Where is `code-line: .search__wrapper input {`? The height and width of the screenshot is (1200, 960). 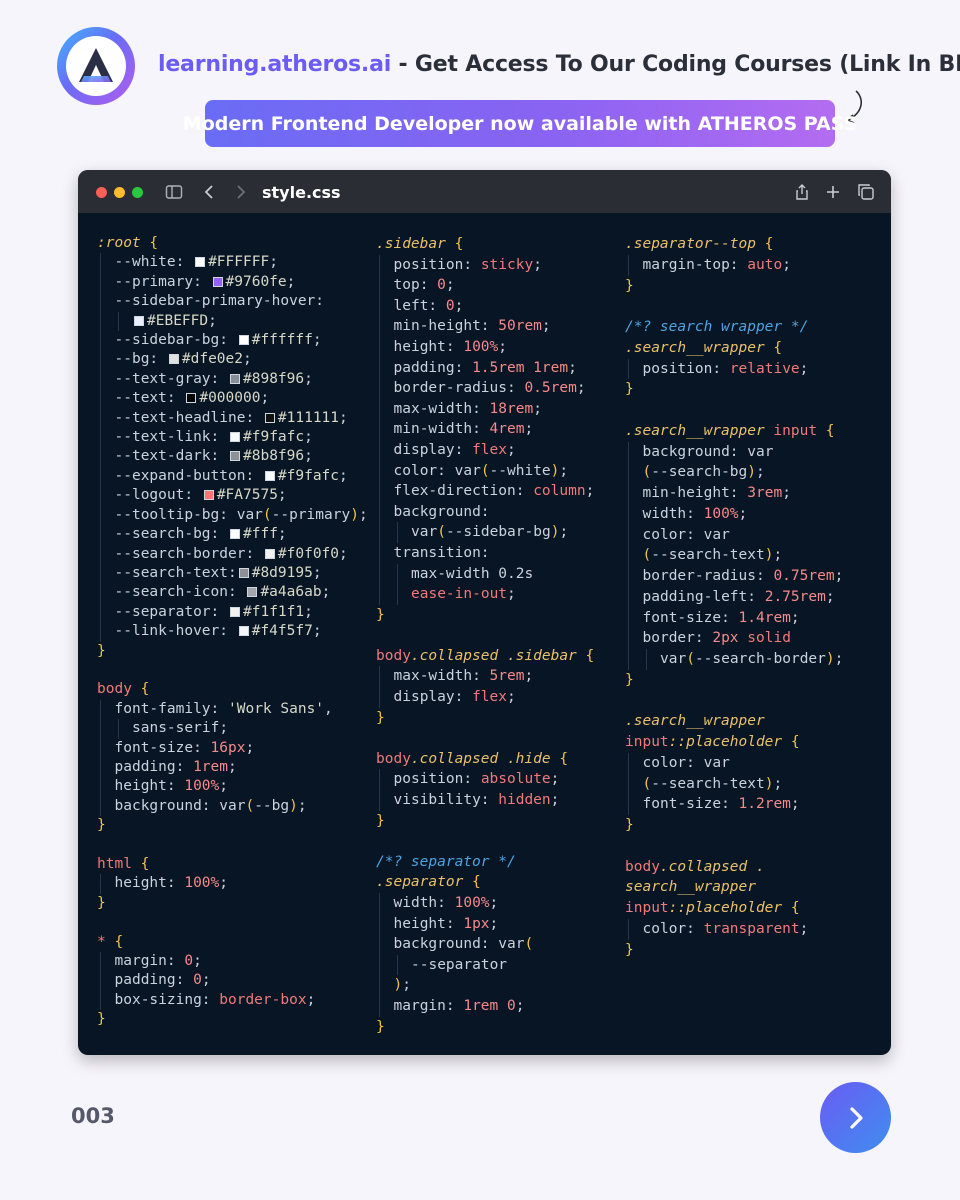 code-line: .search__wrapper input { is located at coordinates (754, 431).